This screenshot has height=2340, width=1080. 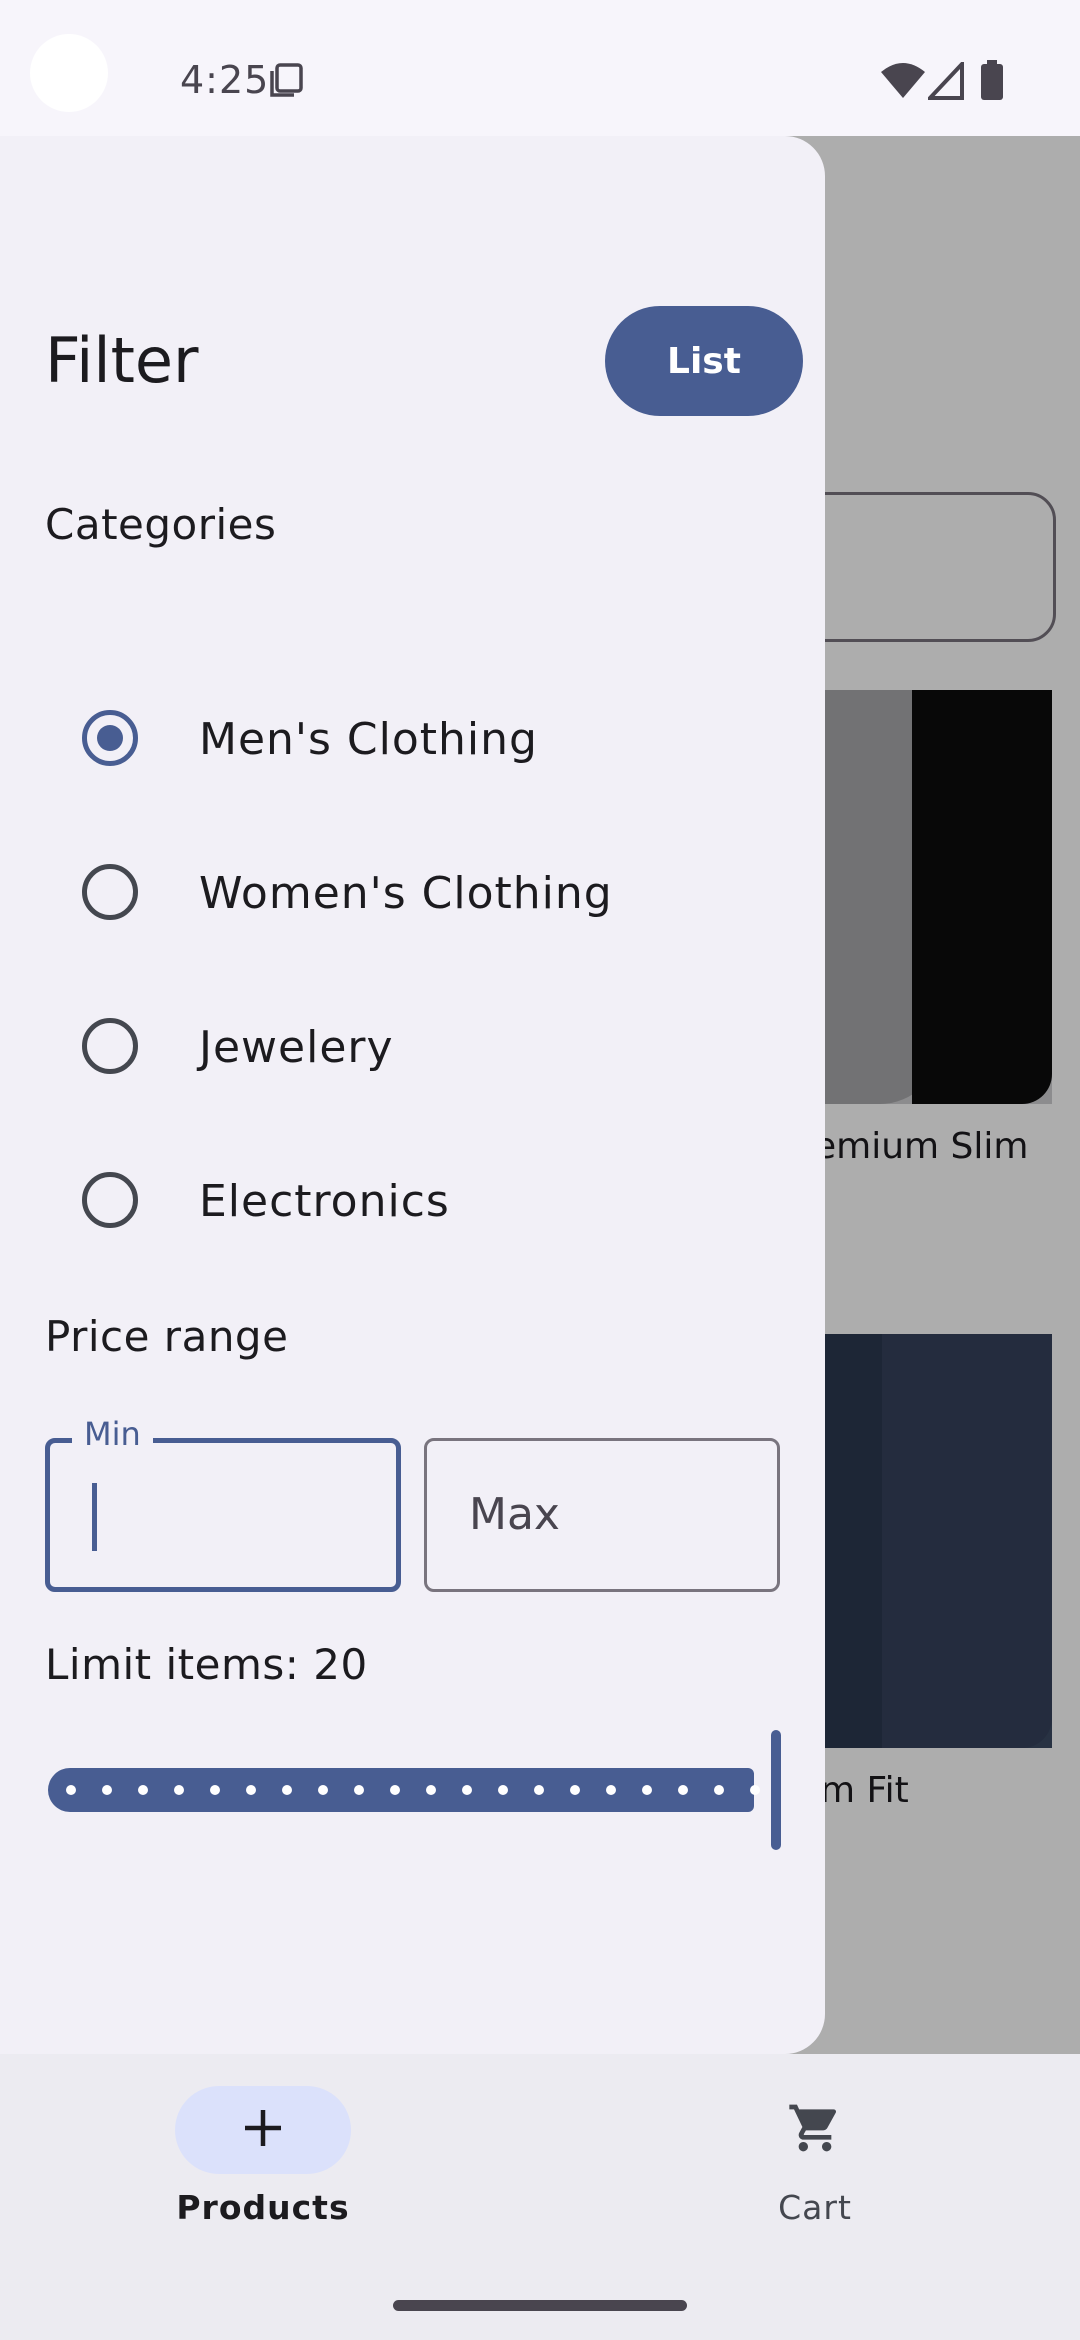 I want to click on nav-label: Cart, so click(x=815, y=2207).